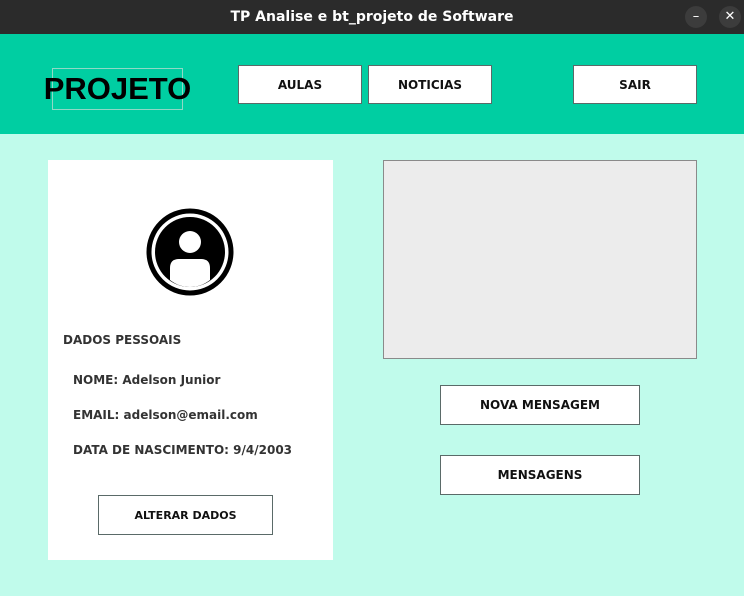 The height and width of the screenshot is (596, 744). What do you see at coordinates (117, 89) in the screenshot?
I see `logo-text: PROJETO` at bounding box center [117, 89].